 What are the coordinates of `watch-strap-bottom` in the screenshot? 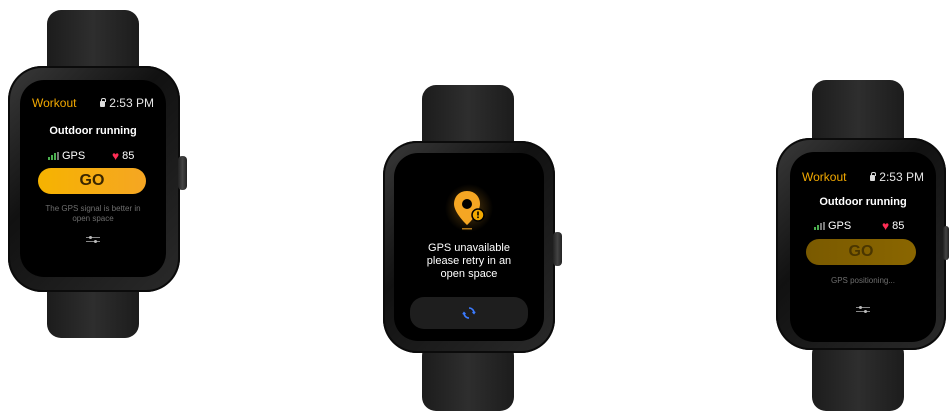 It's located at (858, 375).